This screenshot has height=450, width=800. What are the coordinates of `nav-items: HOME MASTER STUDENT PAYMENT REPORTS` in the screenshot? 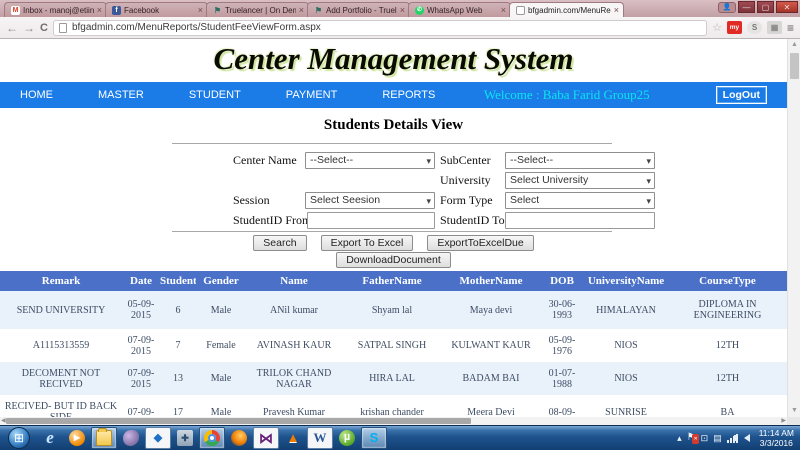 It's located at (230, 95).